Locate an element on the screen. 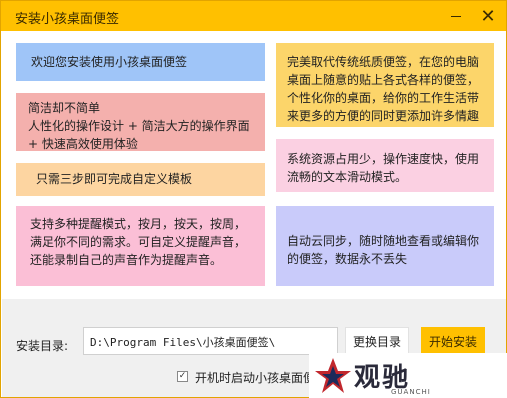 The width and height of the screenshot is (507, 398). start-install-button: 开始安装 is located at coordinates (453, 341).